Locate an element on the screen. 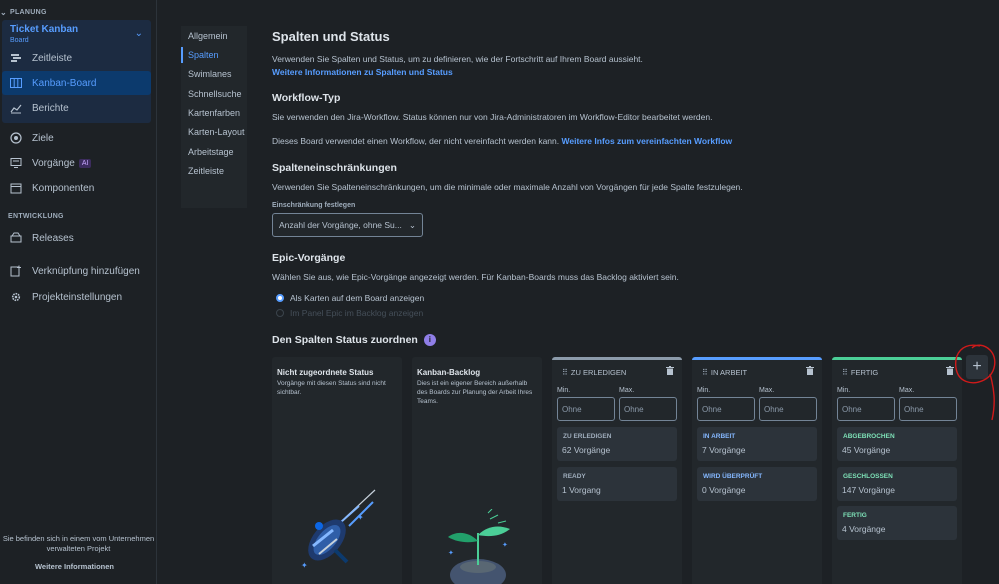 The width and height of the screenshot is (999, 584). status-label: GESCHLOSSEN is located at coordinates (868, 476).